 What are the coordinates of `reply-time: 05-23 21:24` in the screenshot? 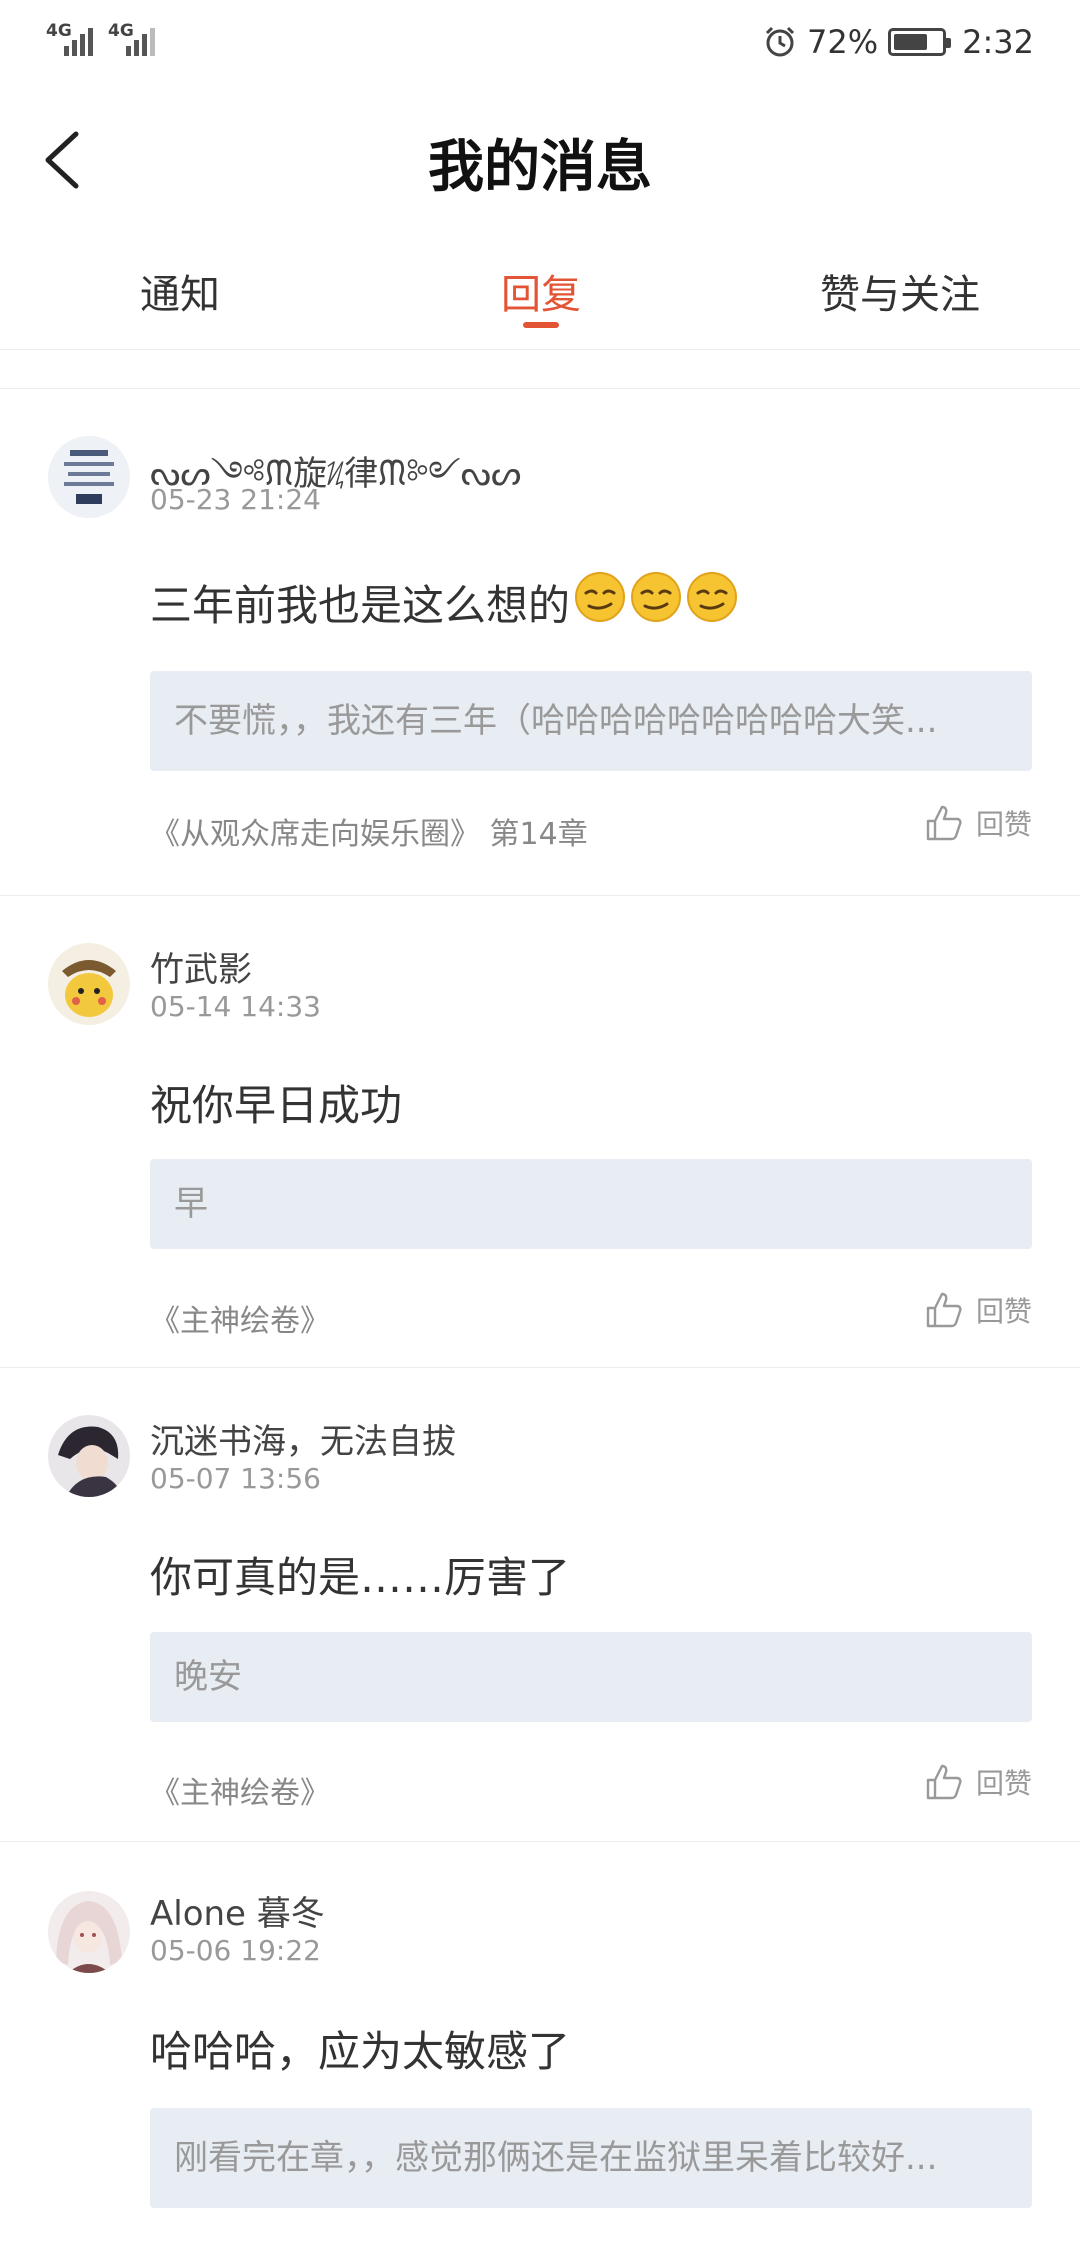 It's located at (235, 499).